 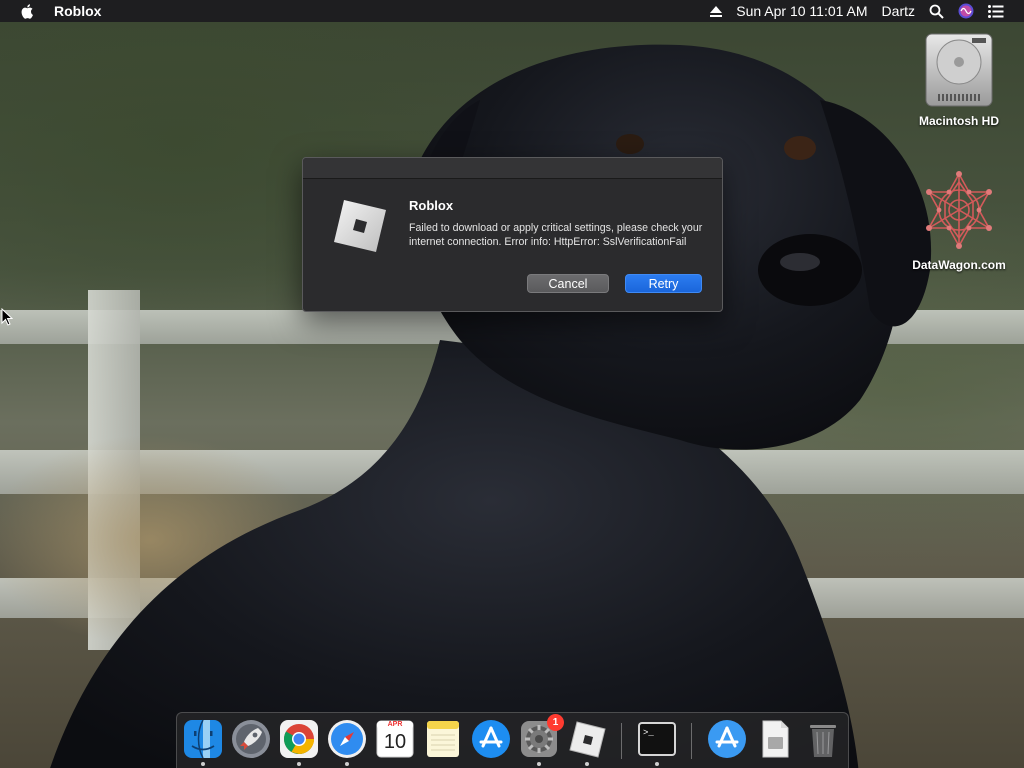 I want to click on notes-icon, so click(x=443, y=739).